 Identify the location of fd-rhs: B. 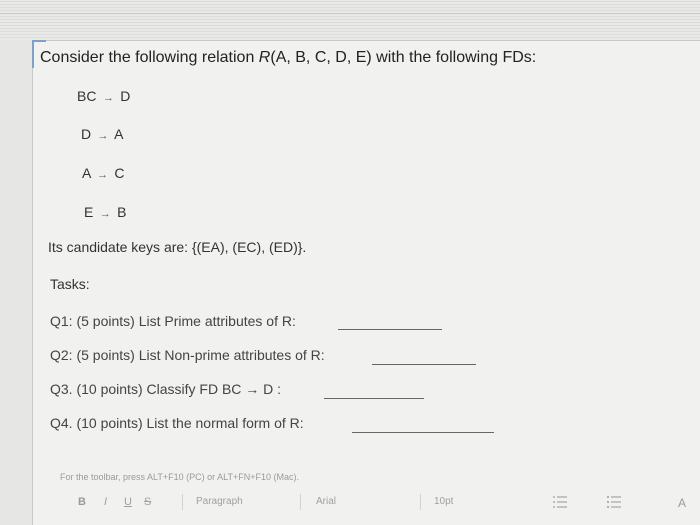
(122, 212).